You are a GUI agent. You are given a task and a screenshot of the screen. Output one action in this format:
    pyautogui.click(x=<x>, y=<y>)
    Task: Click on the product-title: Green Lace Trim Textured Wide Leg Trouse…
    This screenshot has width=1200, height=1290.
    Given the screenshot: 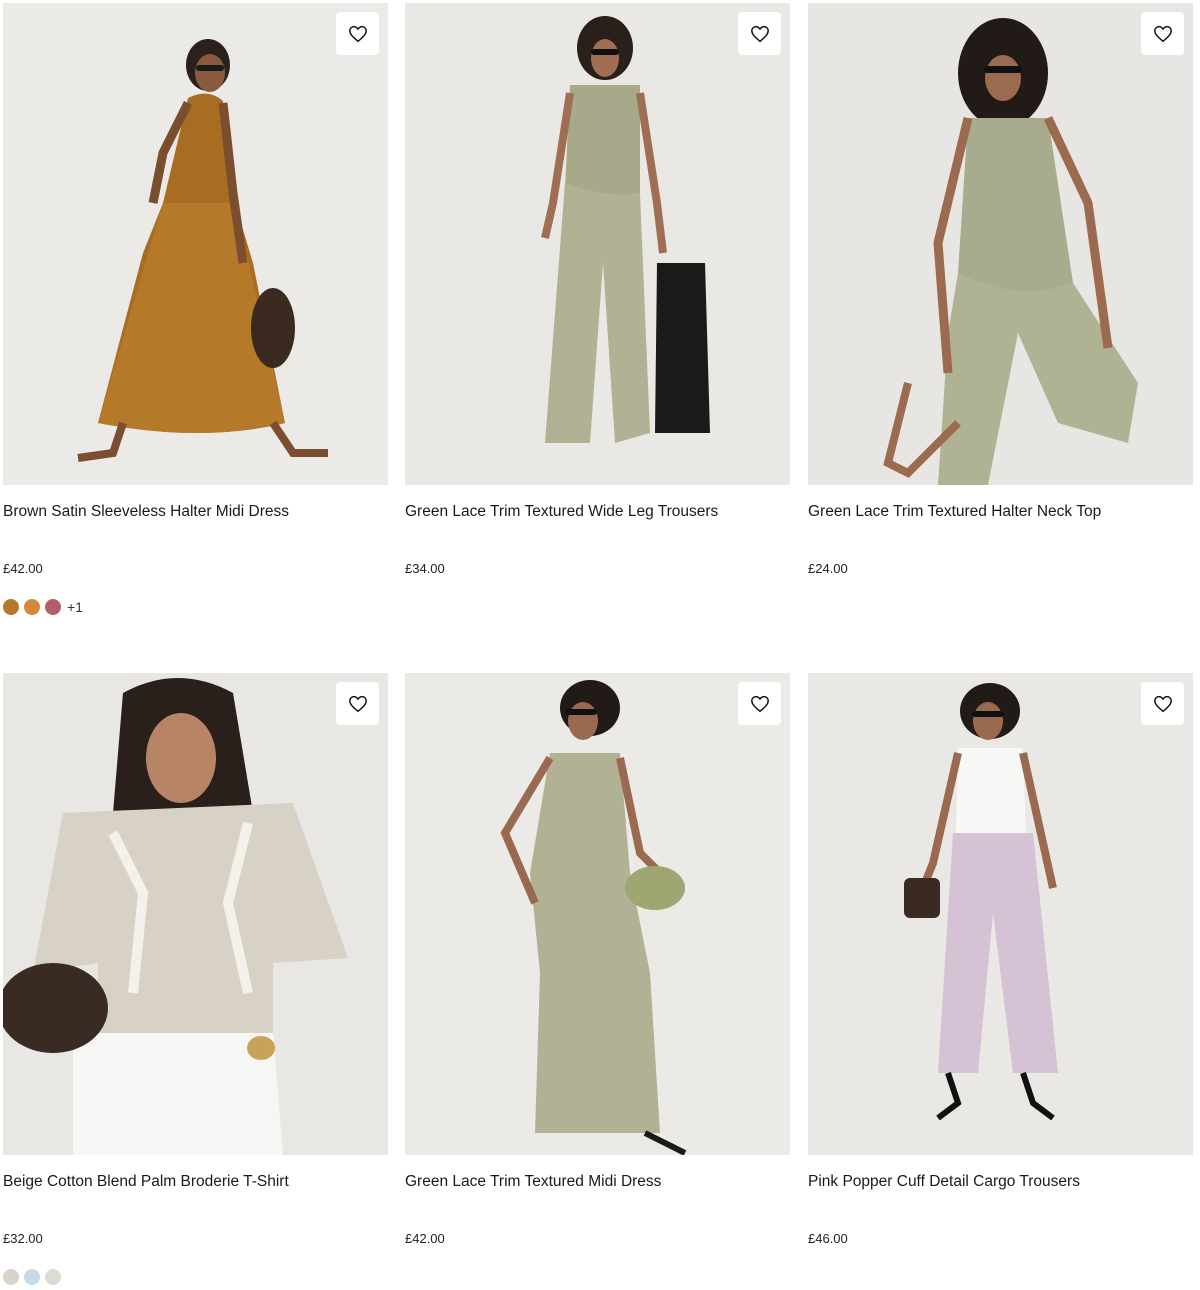 What is the action you would take?
    pyautogui.click(x=561, y=512)
    